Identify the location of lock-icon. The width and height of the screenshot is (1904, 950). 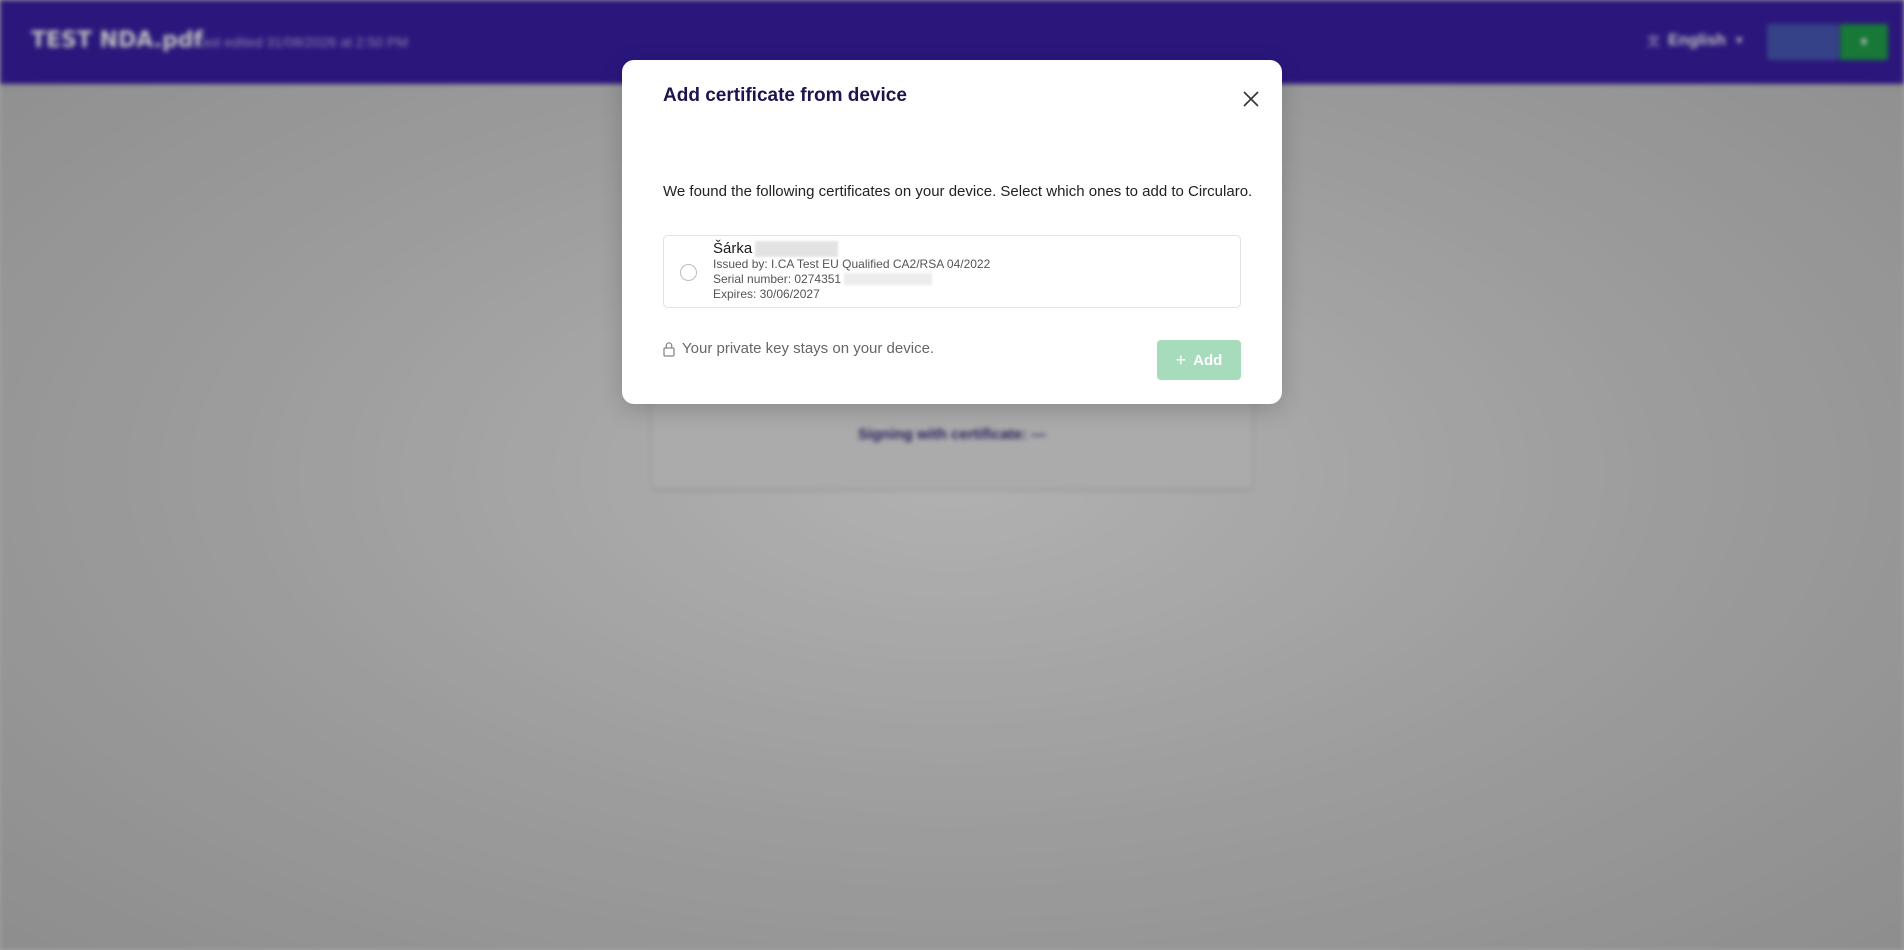
(669, 349).